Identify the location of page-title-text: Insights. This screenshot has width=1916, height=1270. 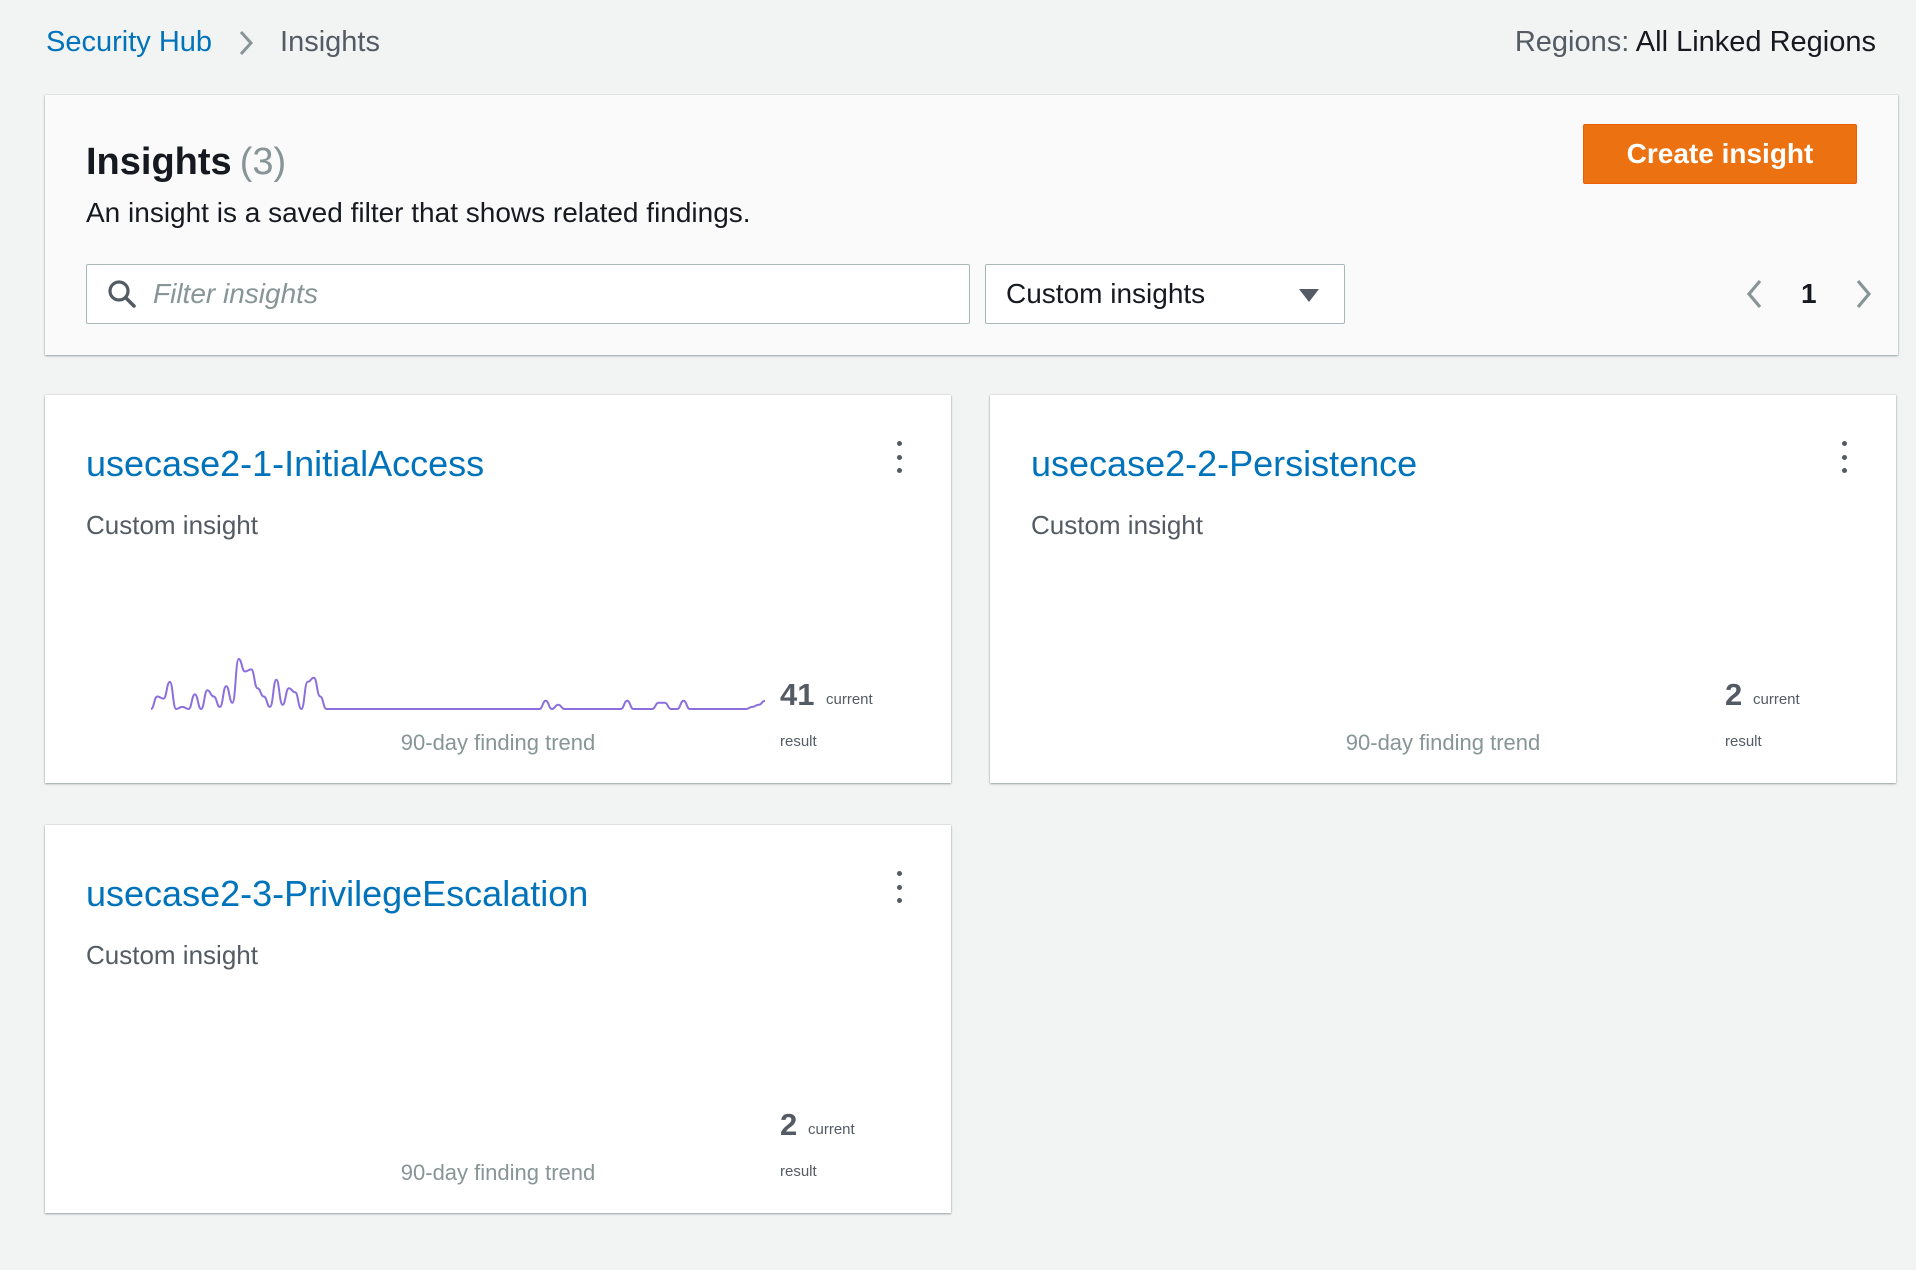
(159, 162).